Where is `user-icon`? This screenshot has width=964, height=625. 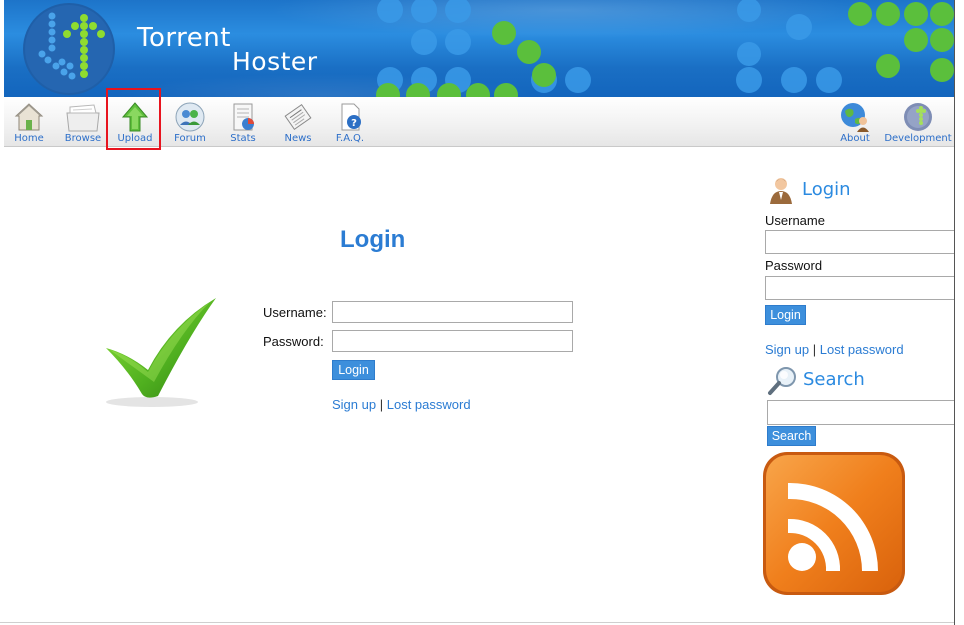
user-icon is located at coordinates (781, 191).